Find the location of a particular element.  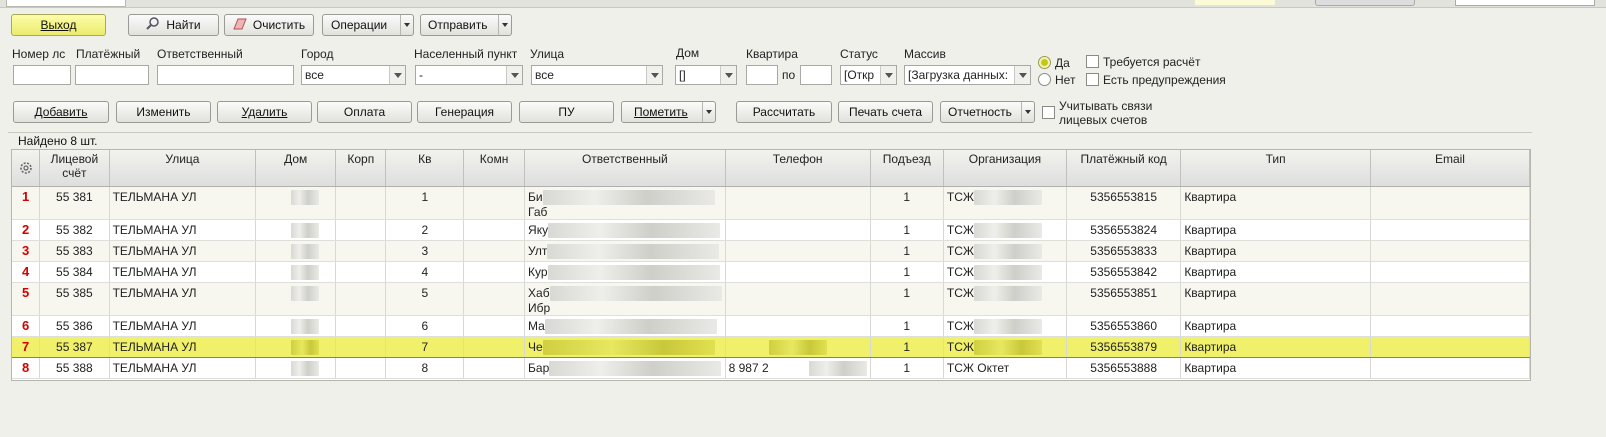

exit-button: Выход is located at coordinates (58, 25).